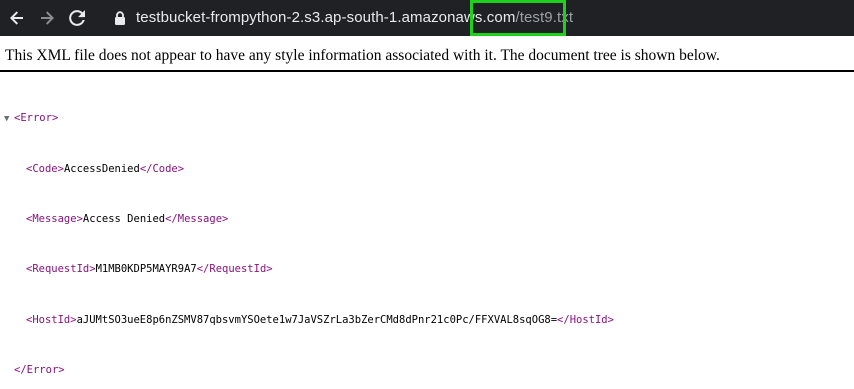 The height and width of the screenshot is (389, 854). I want to click on xml-node-message: <Message>Access Denied</Message>, so click(127, 218).